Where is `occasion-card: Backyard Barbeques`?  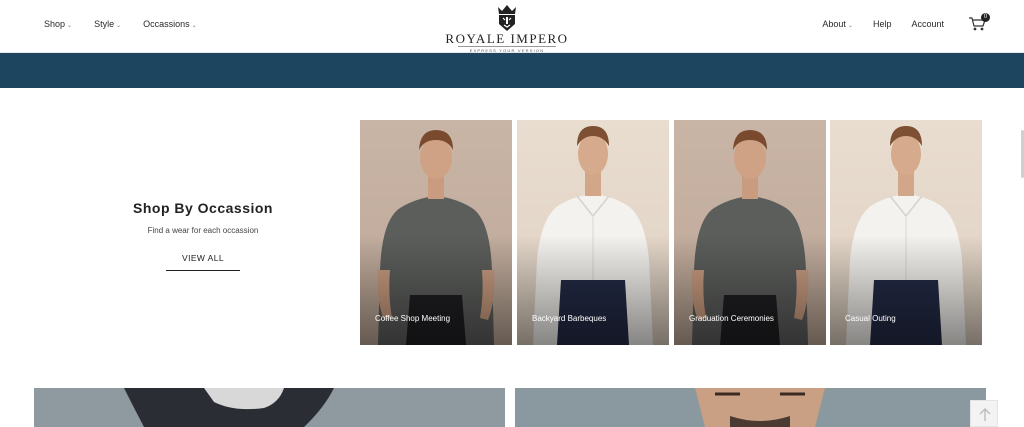 occasion-card: Backyard Barbeques is located at coordinates (593, 232).